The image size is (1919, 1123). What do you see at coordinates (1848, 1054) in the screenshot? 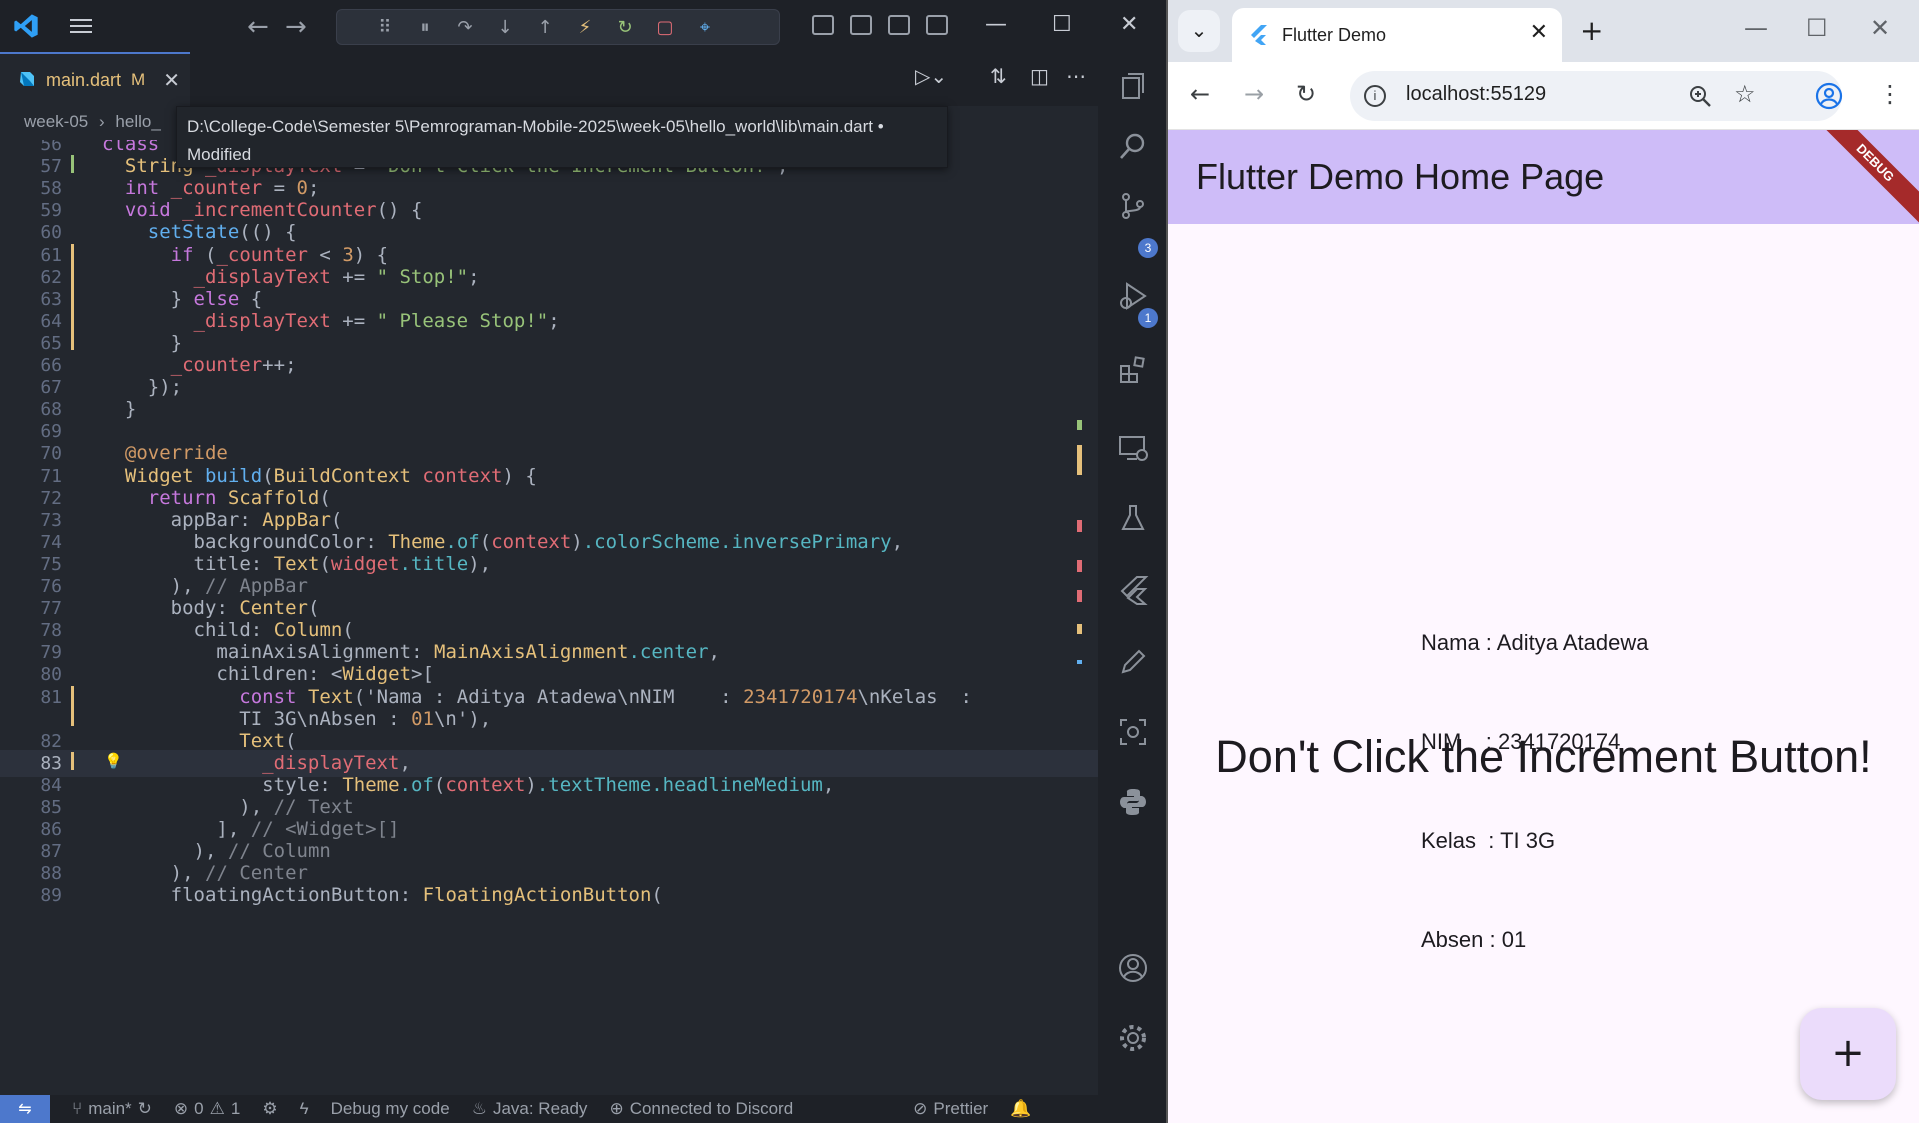
I see `increment-fab-button: +` at bounding box center [1848, 1054].